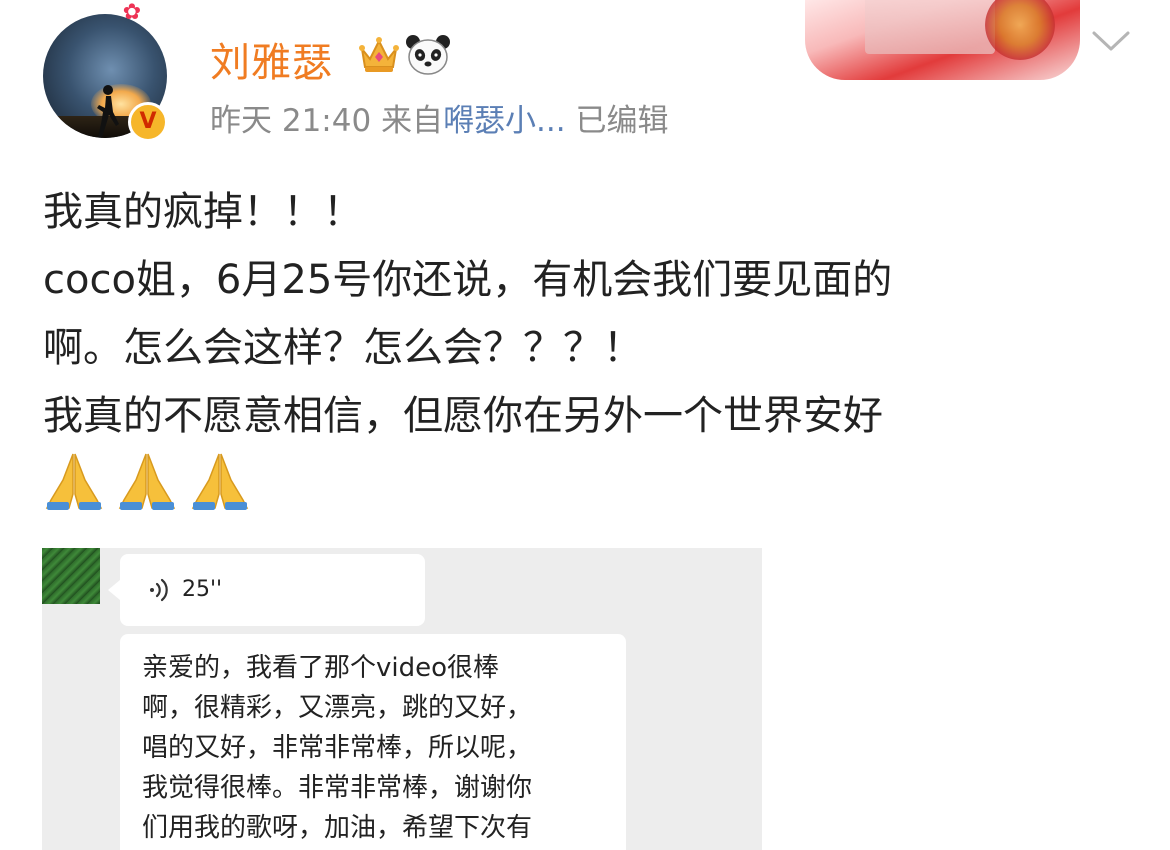 The image size is (1170, 850). I want to click on message-line: 亲爱的，我看了那个video很棒, so click(321, 668).